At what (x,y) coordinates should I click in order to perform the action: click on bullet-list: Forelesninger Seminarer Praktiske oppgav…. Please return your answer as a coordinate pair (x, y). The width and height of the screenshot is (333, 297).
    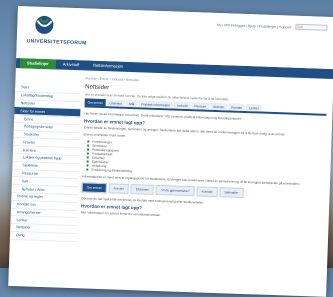
    Looking at the image, I should click on (203, 159).